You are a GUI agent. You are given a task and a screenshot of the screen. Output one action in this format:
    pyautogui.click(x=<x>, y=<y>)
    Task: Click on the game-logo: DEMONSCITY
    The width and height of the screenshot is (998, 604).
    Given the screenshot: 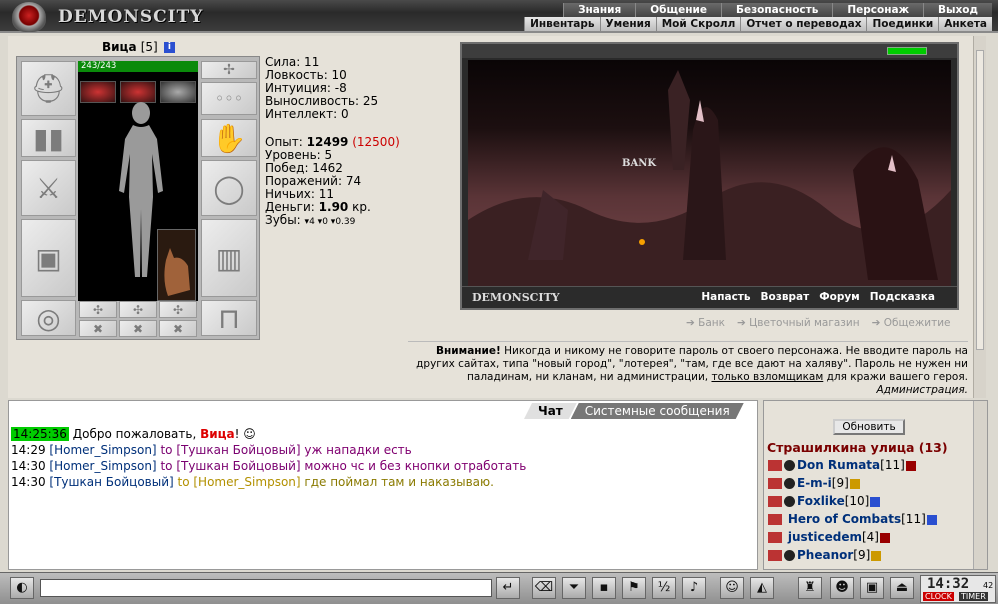 What is the action you would take?
    pyautogui.click(x=516, y=297)
    